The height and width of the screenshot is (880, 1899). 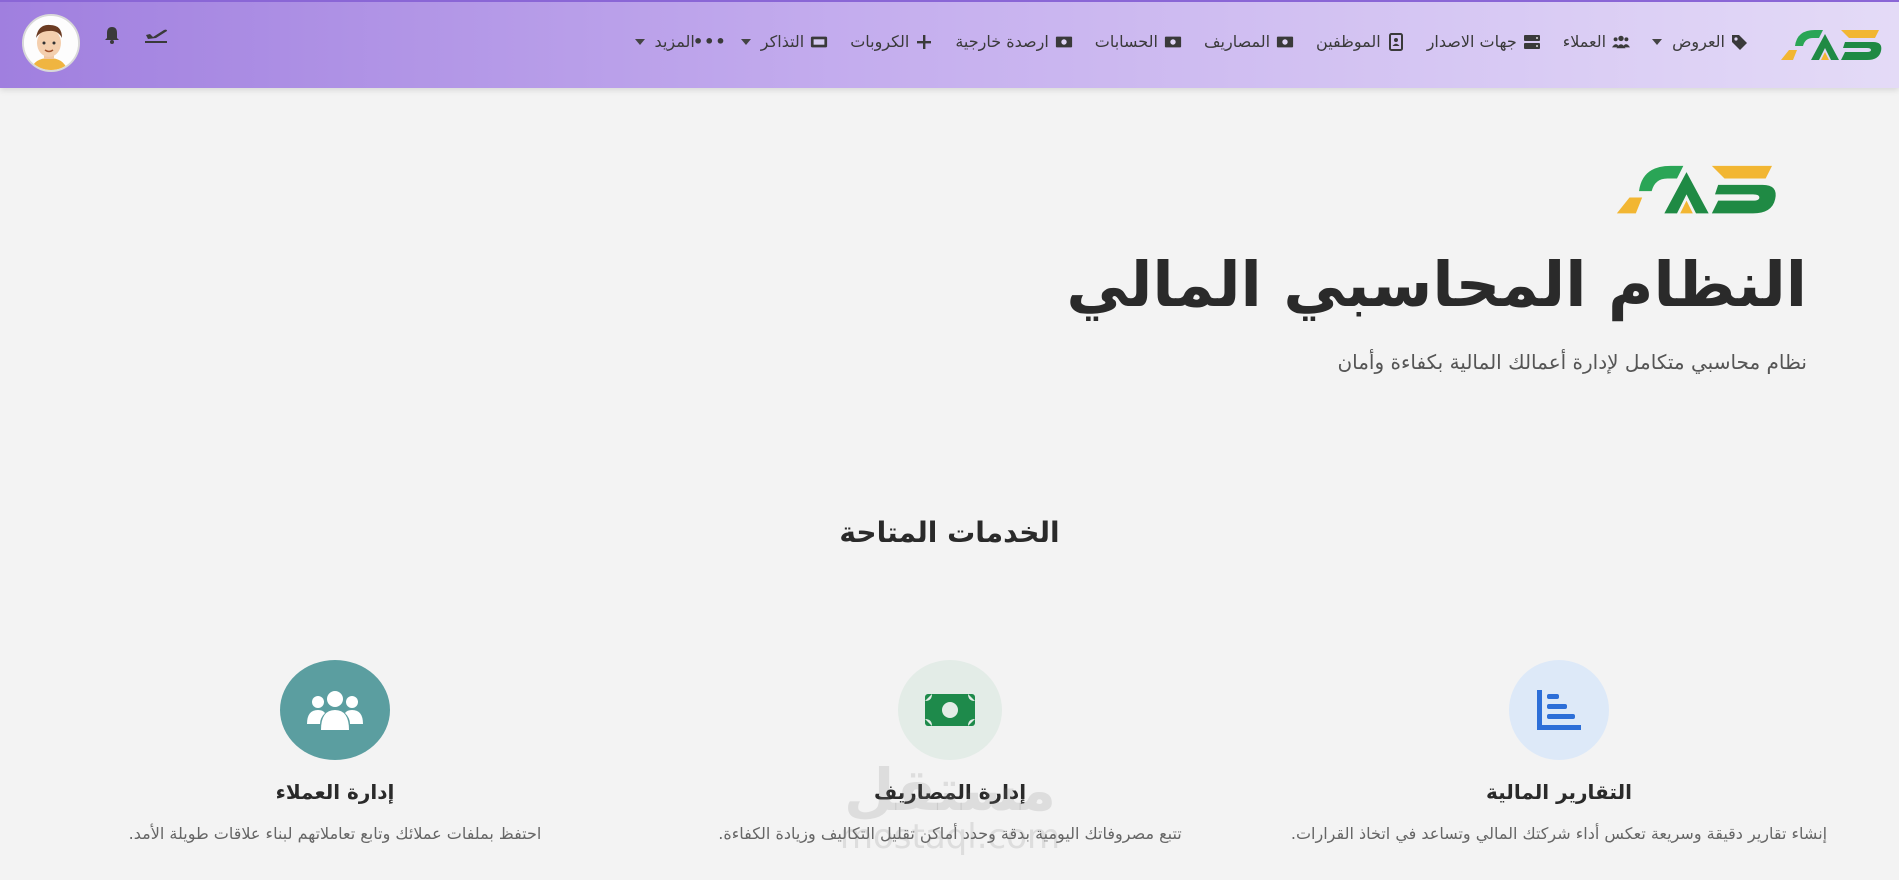 I want to click on nav-accounts: الحسابات, so click(x=1138, y=41).